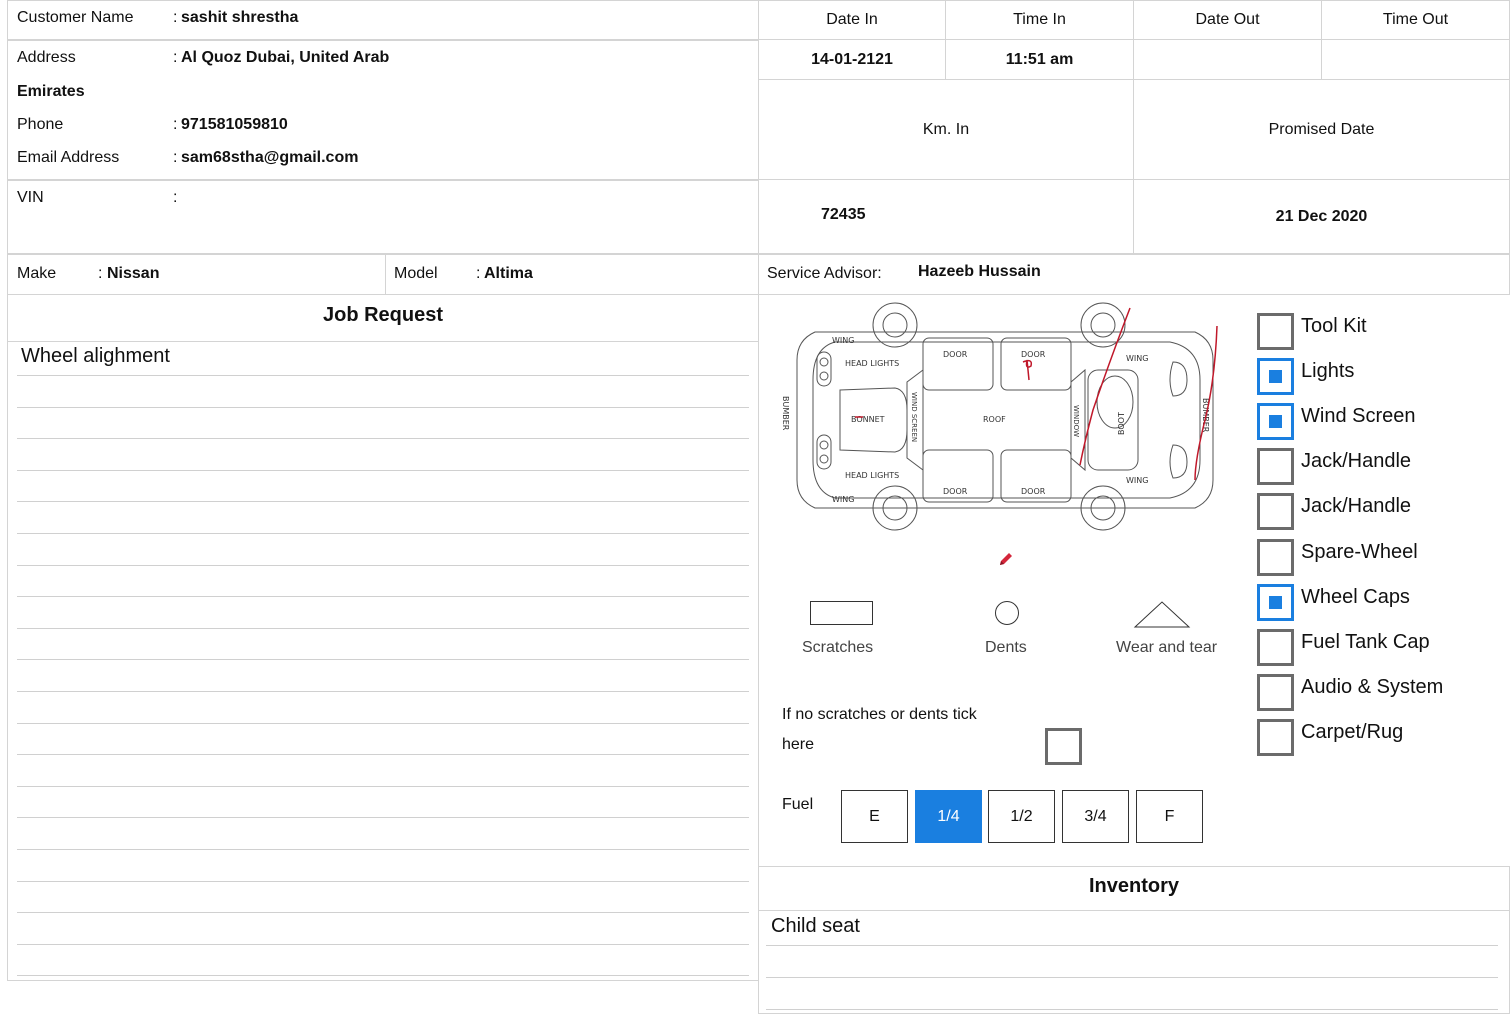  What do you see at coordinates (1095, 816) in the screenshot?
I see `fuel-level-4: 3/4` at bounding box center [1095, 816].